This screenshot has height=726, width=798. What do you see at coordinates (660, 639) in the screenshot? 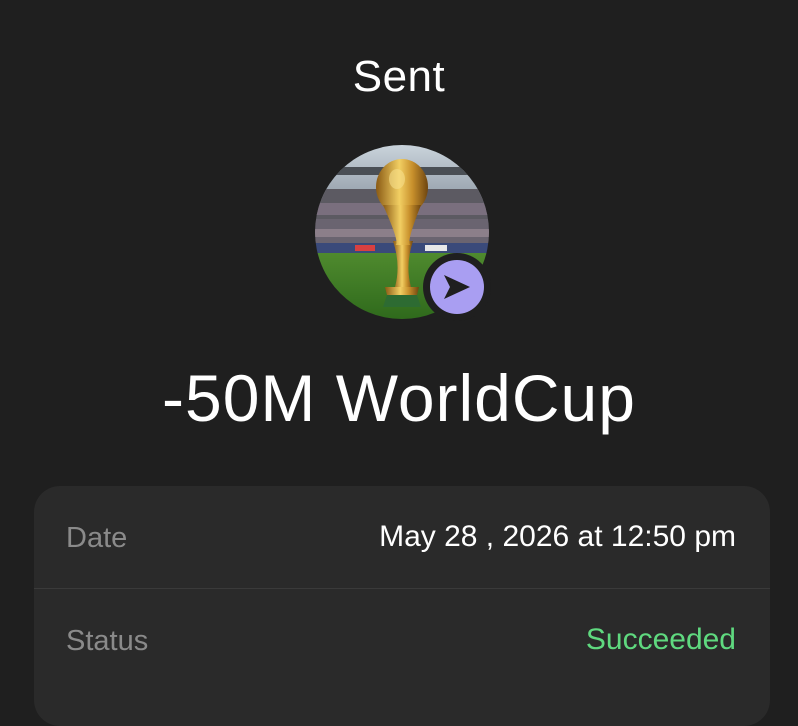
I see `status-value: Succeeded` at bounding box center [660, 639].